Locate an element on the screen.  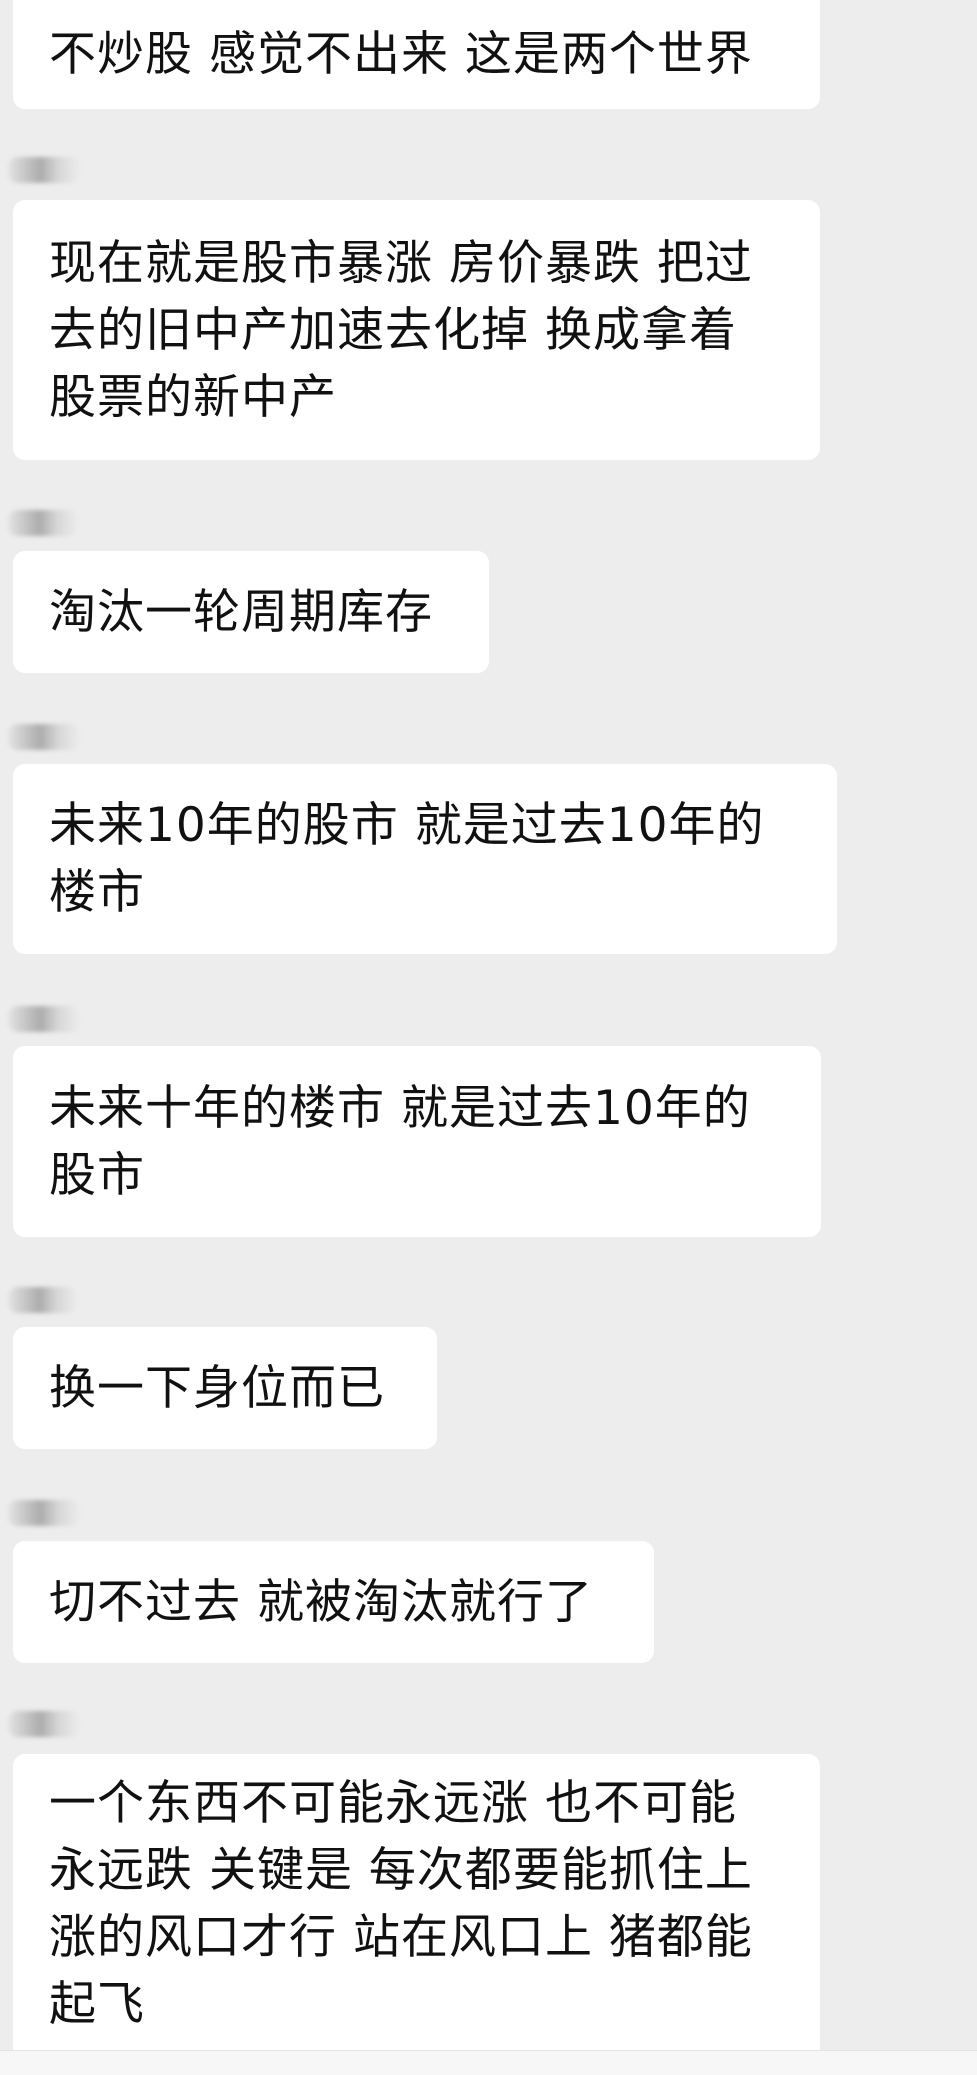
message-bubble-2: 现在就是股市暴涨 房价暴跌 把过 去的旧中产加速去化掉 换成拿着 股票的新中产 is located at coordinates (416, 330).